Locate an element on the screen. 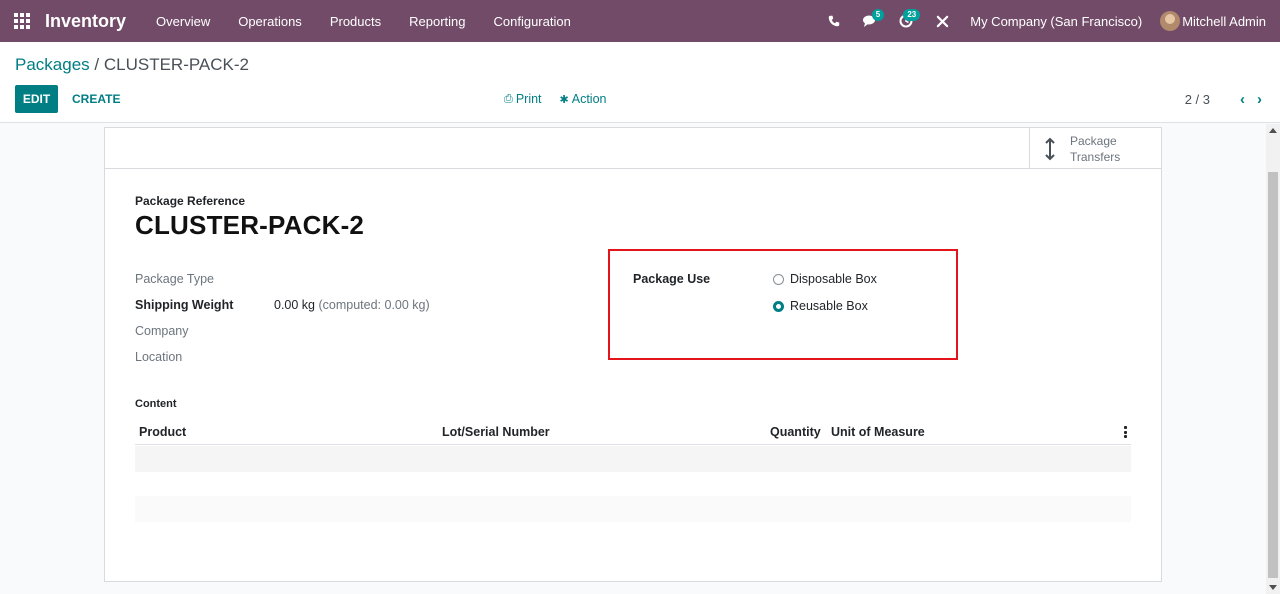 The height and width of the screenshot is (594, 1280). menu-reporting: Reporting is located at coordinates (437, 21).